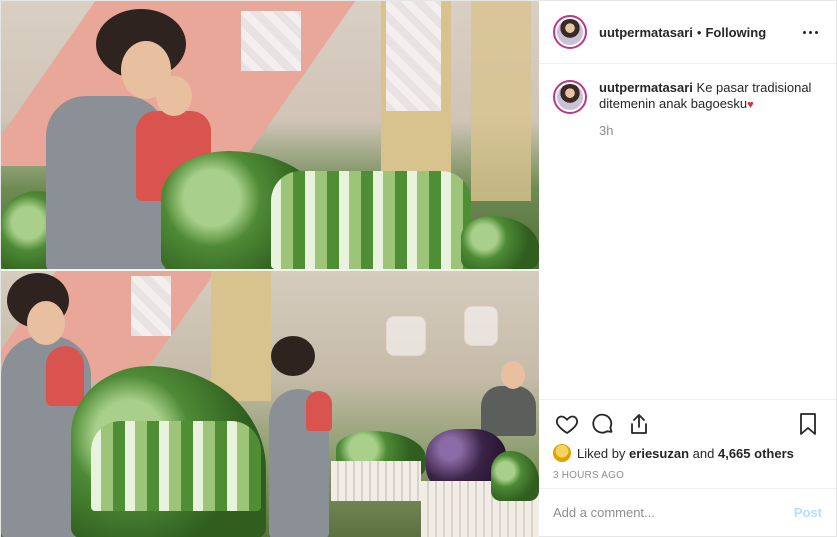  What do you see at coordinates (508, 411) in the screenshot?
I see `vendor-figure` at bounding box center [508, 411].